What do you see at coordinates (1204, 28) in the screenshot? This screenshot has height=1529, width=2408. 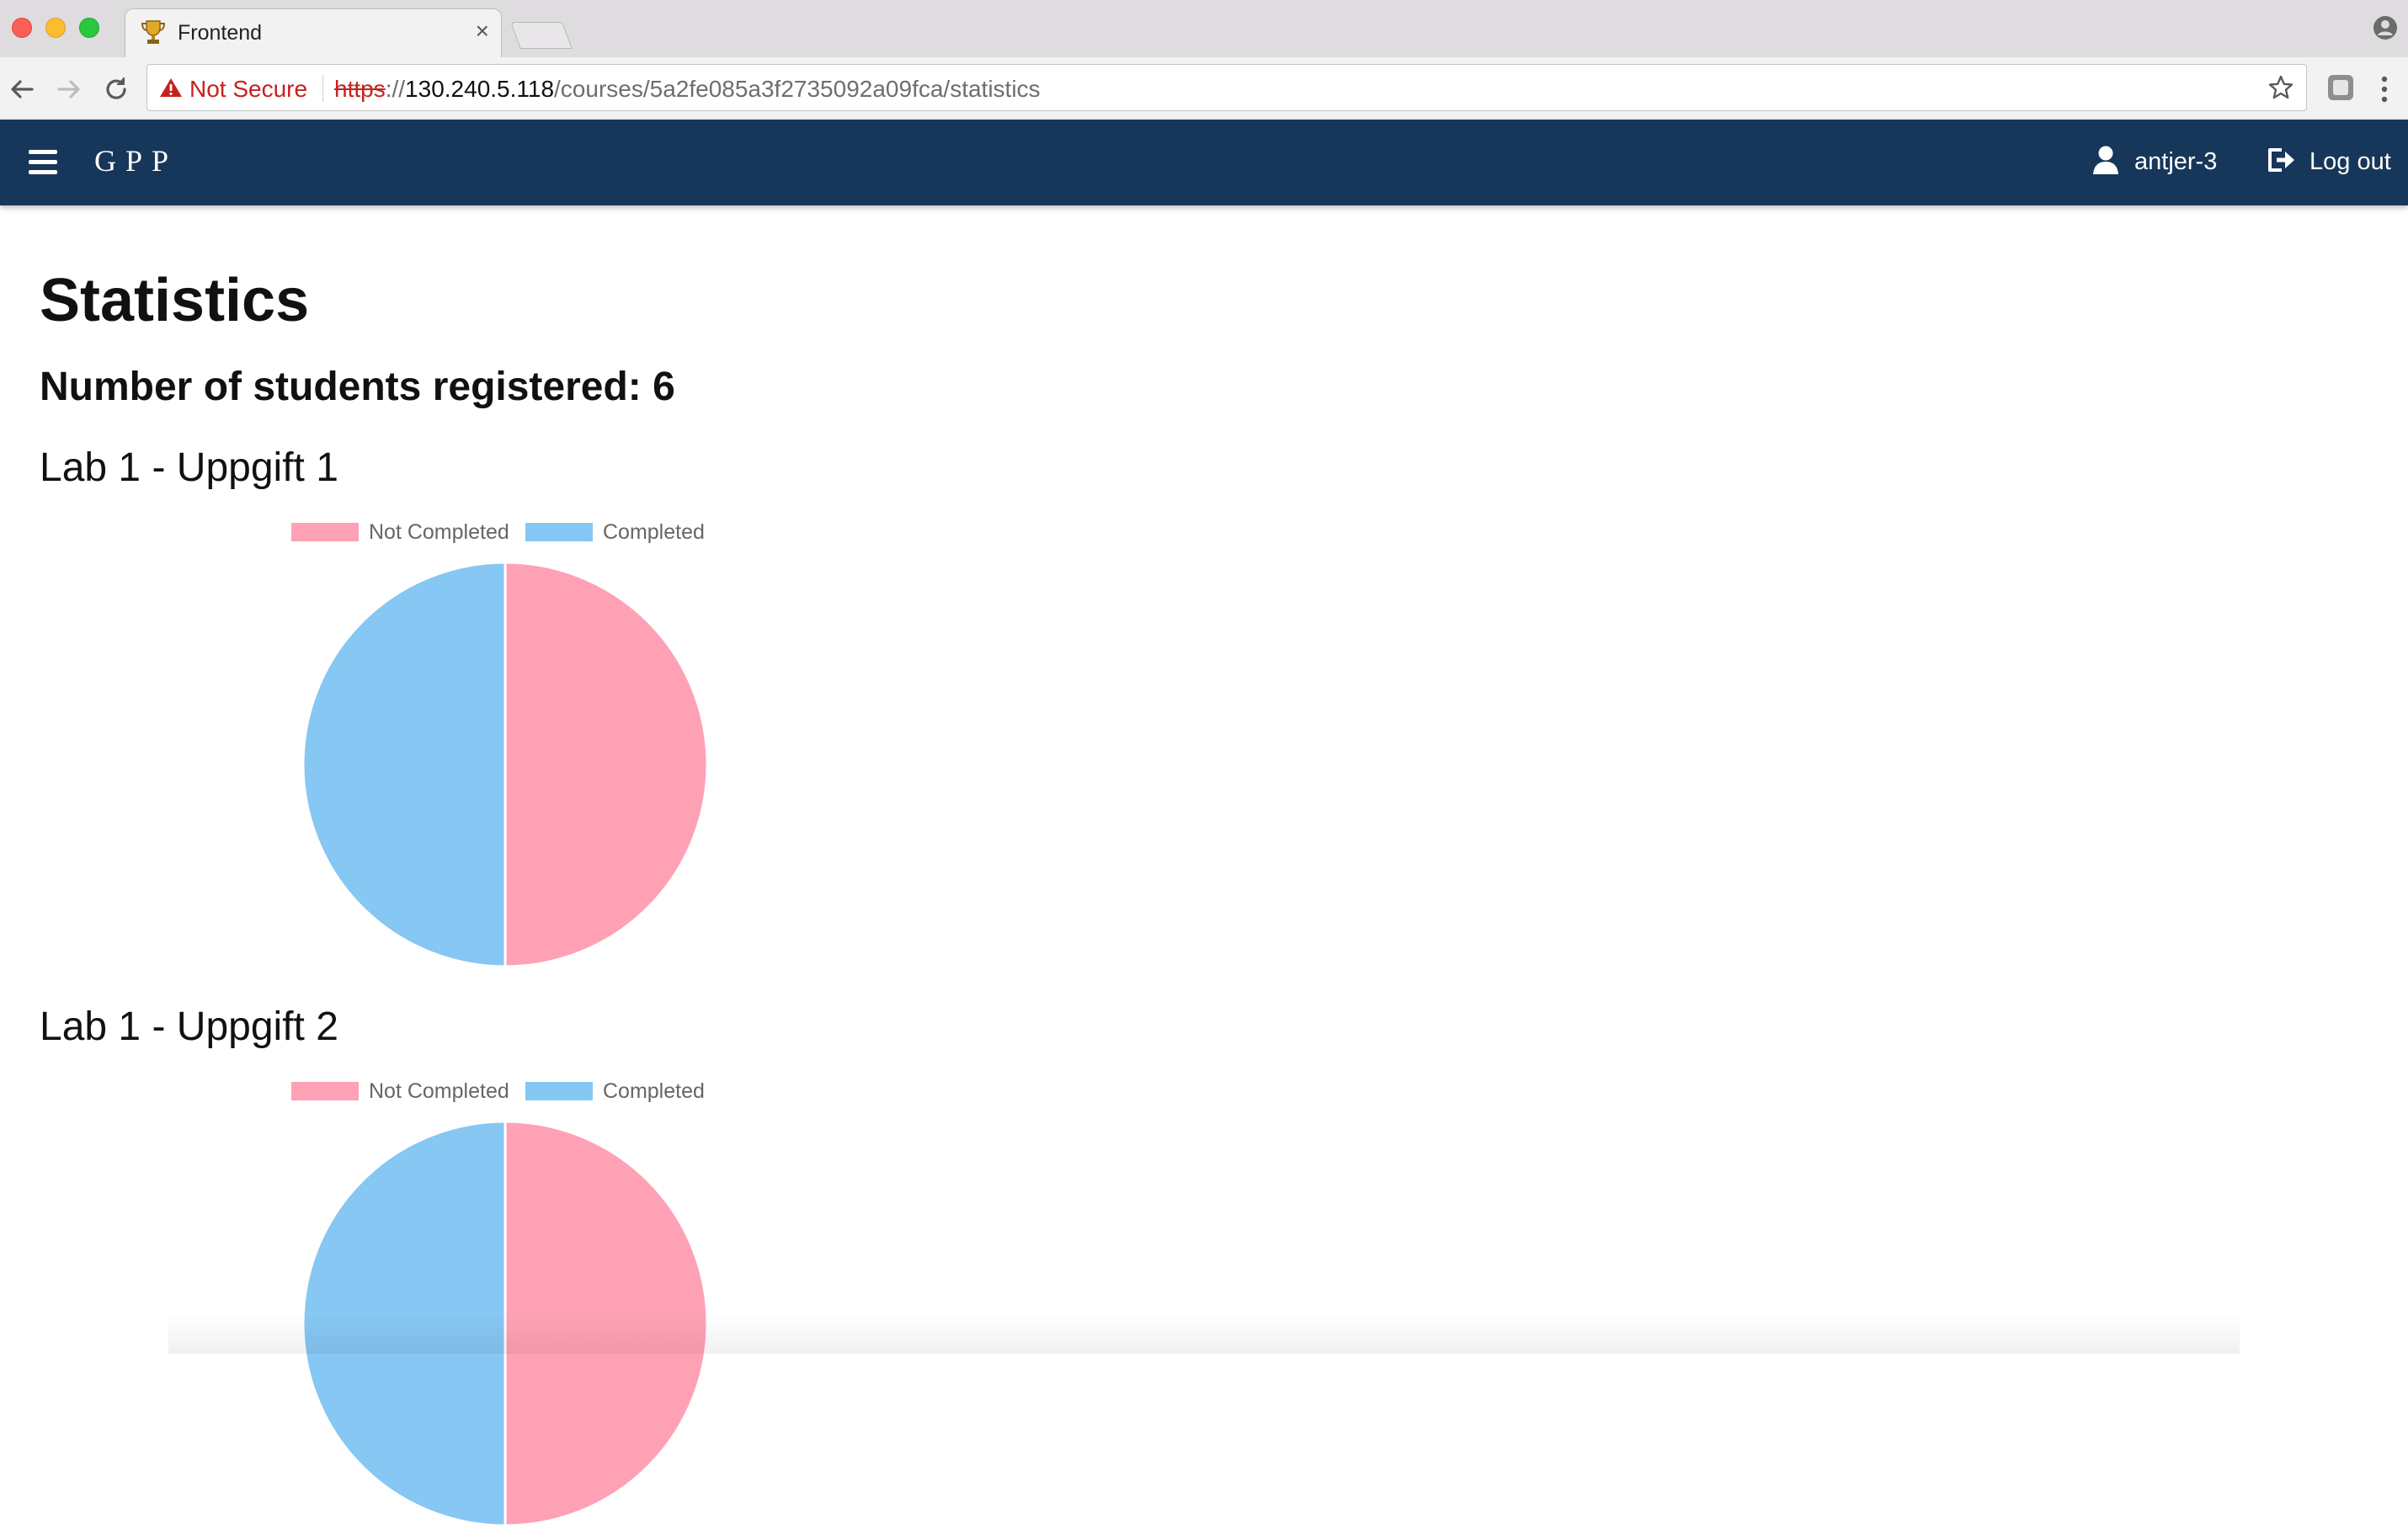 I see `browser-tab-strip: Frontend ×` at bounding box center [1204, 28].